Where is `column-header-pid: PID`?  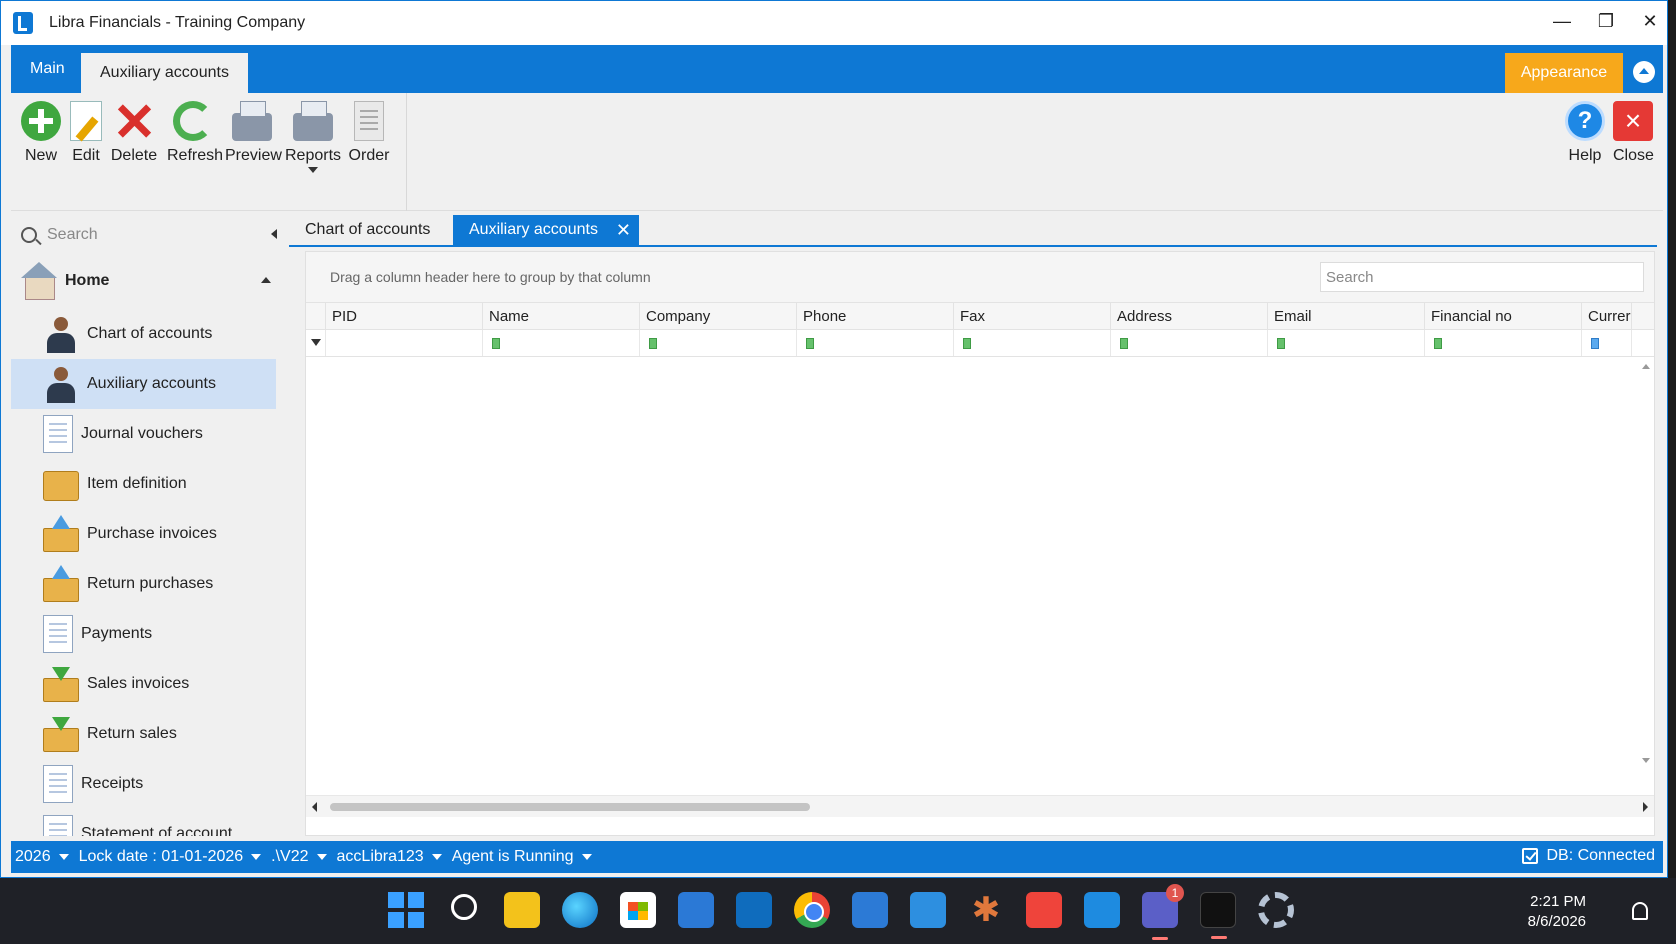 column-header-pid: PID is located at coordinates (404, 316).